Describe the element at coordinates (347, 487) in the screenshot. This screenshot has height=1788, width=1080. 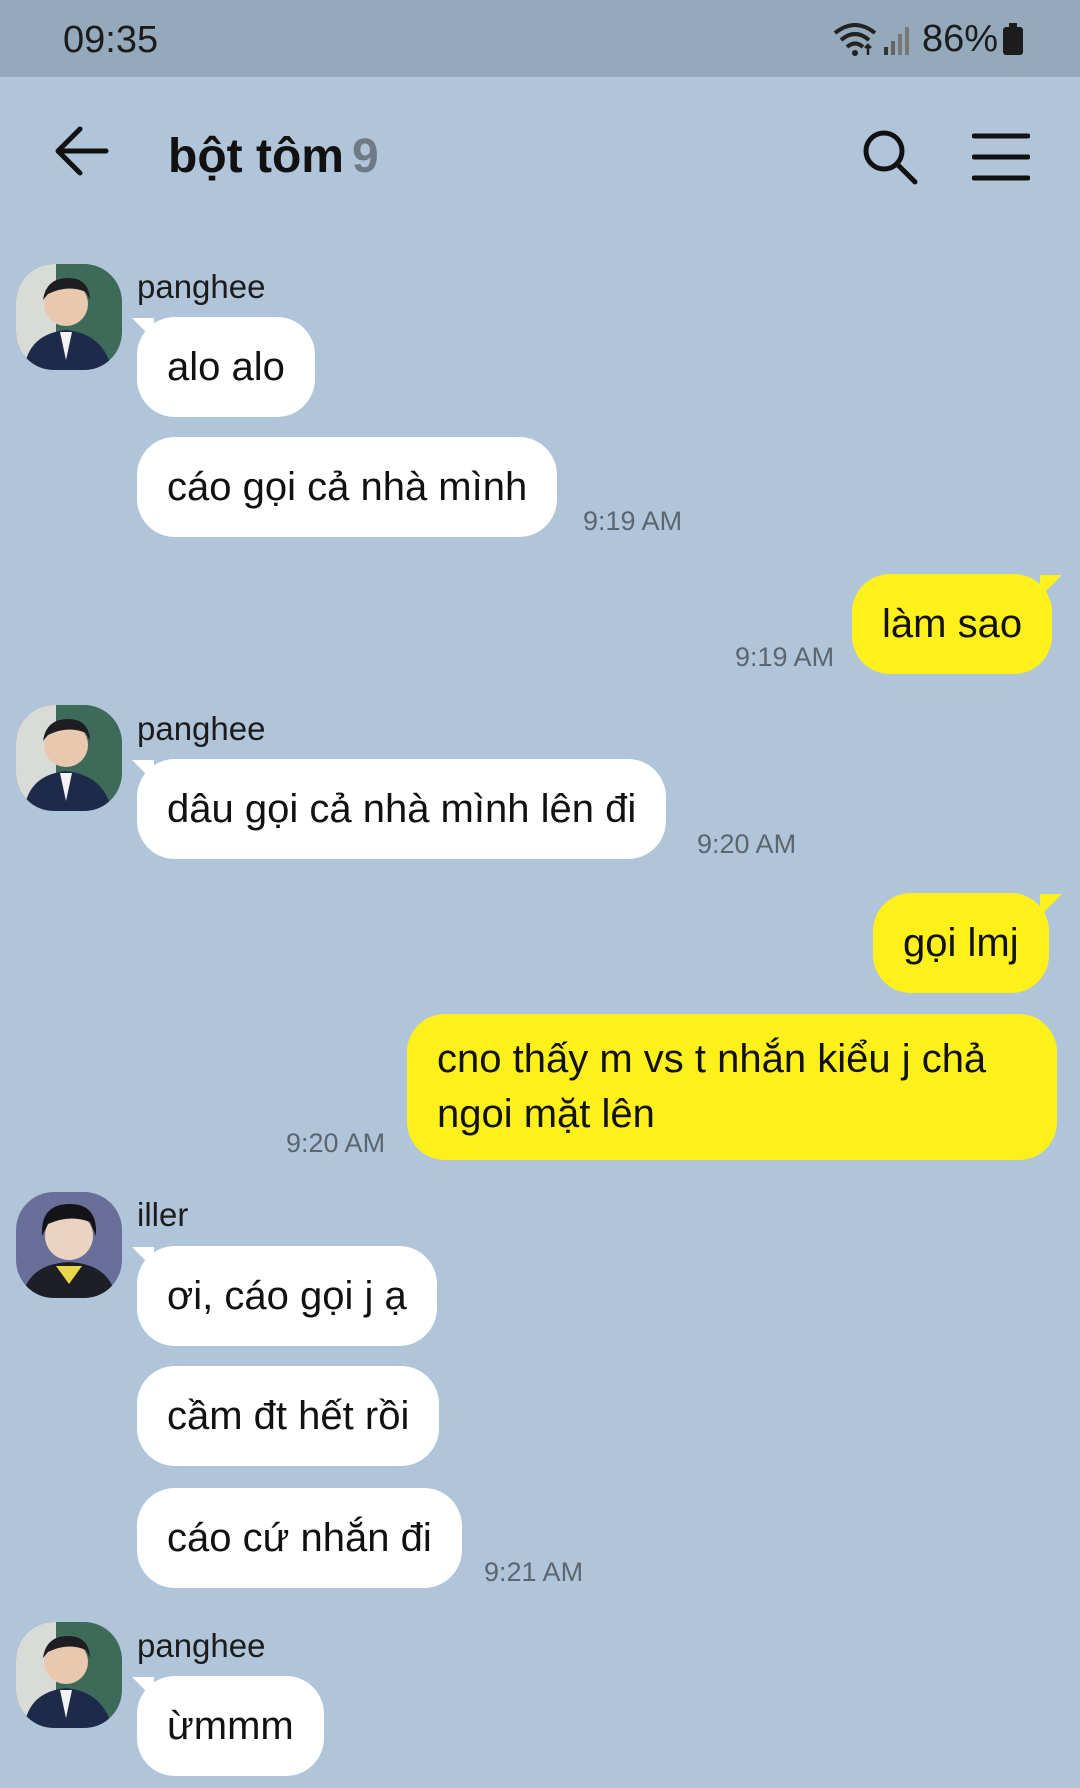
I see `message-bubble: cáo gọi cả nhà mình` at that location.